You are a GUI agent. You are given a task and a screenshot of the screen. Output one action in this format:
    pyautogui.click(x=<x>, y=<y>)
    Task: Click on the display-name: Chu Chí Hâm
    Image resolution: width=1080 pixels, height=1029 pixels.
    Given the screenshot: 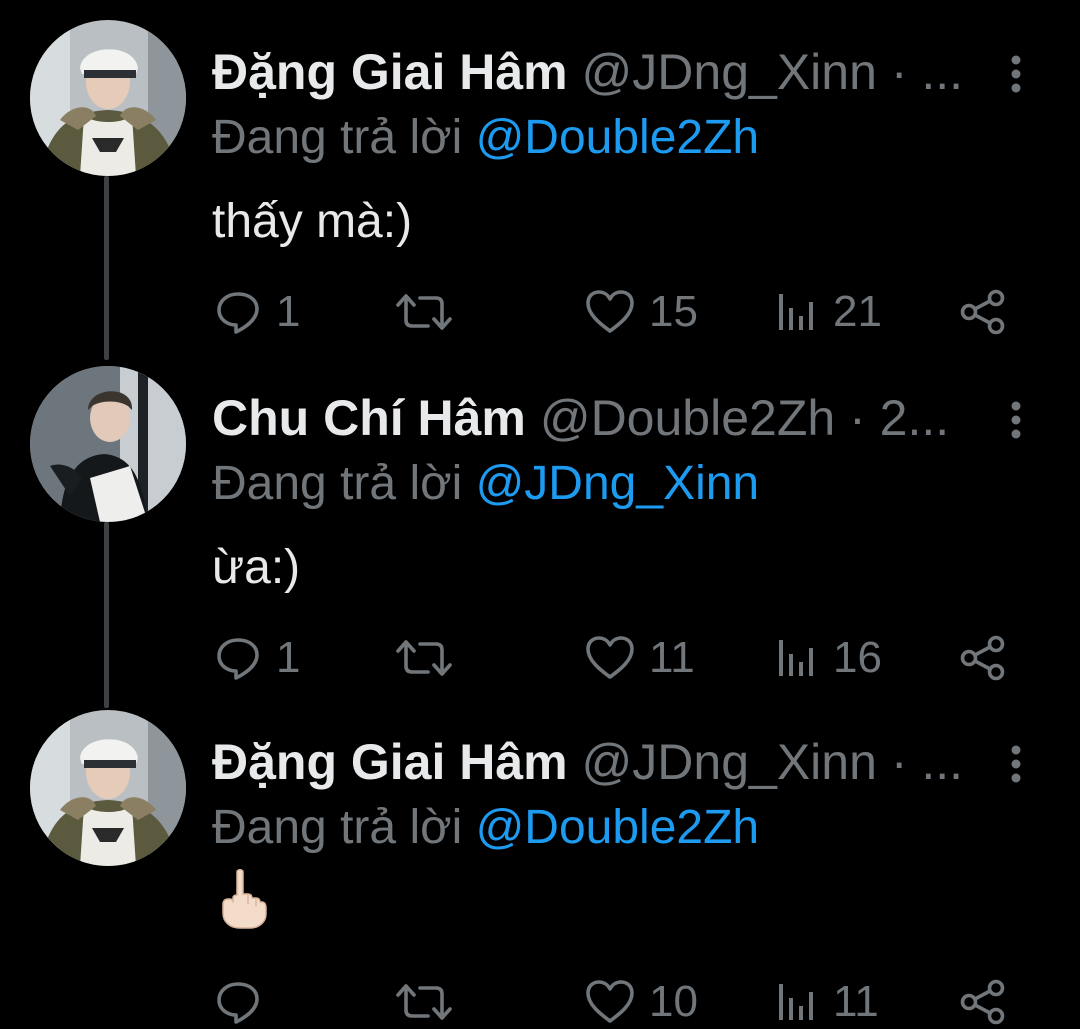 What is the action you would take?
    pyautogui.click(x=369, y=418)
    